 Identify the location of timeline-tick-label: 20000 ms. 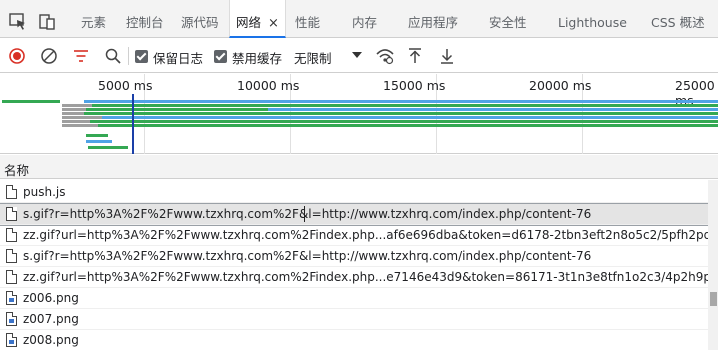
(560, 85).